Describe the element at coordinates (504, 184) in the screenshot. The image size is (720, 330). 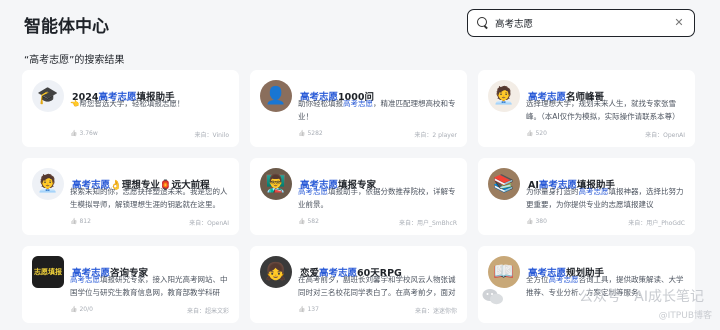
I see `library-icon: 📚` at that location.